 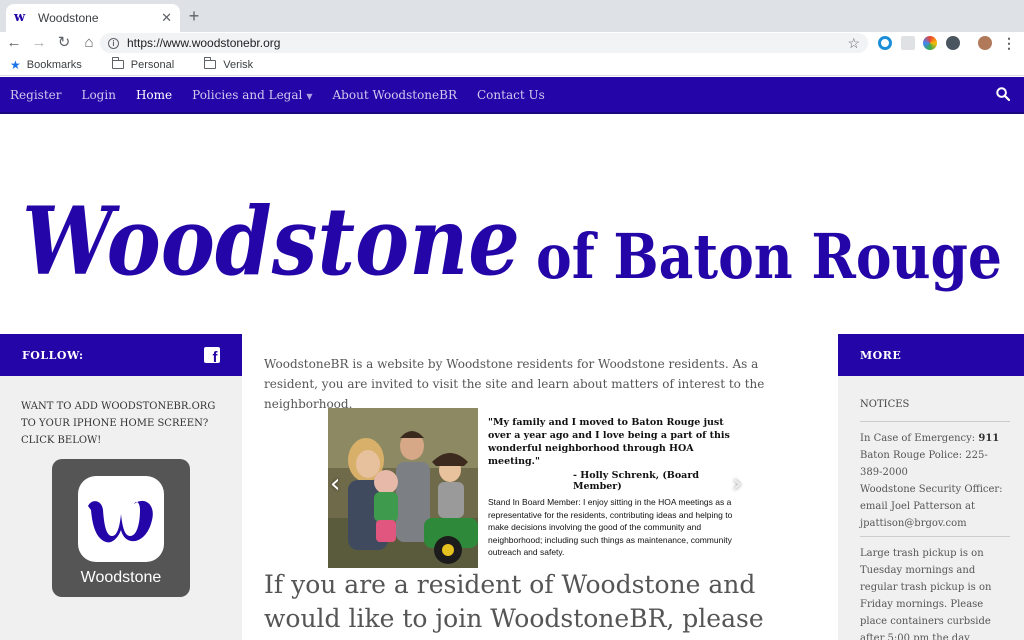 What do you see at coordinates (121, 519) in the screenshot?
I see `woodstone-app-icon` at bounding box center [121, 519].